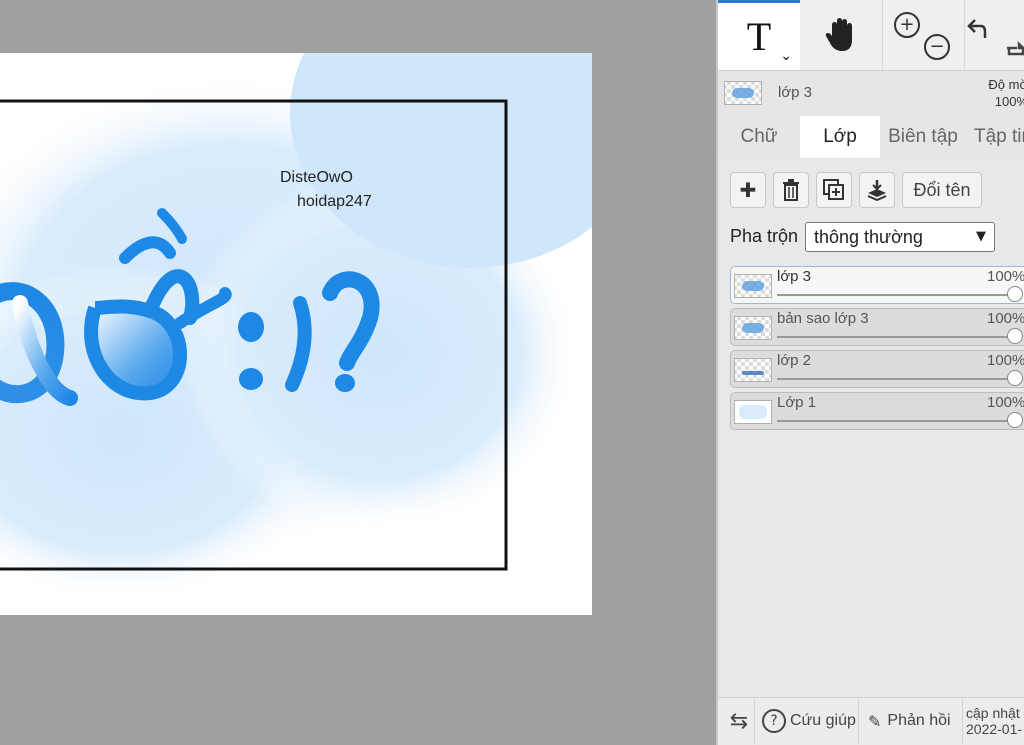  What do you see at coordinates (923, 137) in the screenshot?
I see `tab-edit: Biên tập` at bounding box center [923, 137].